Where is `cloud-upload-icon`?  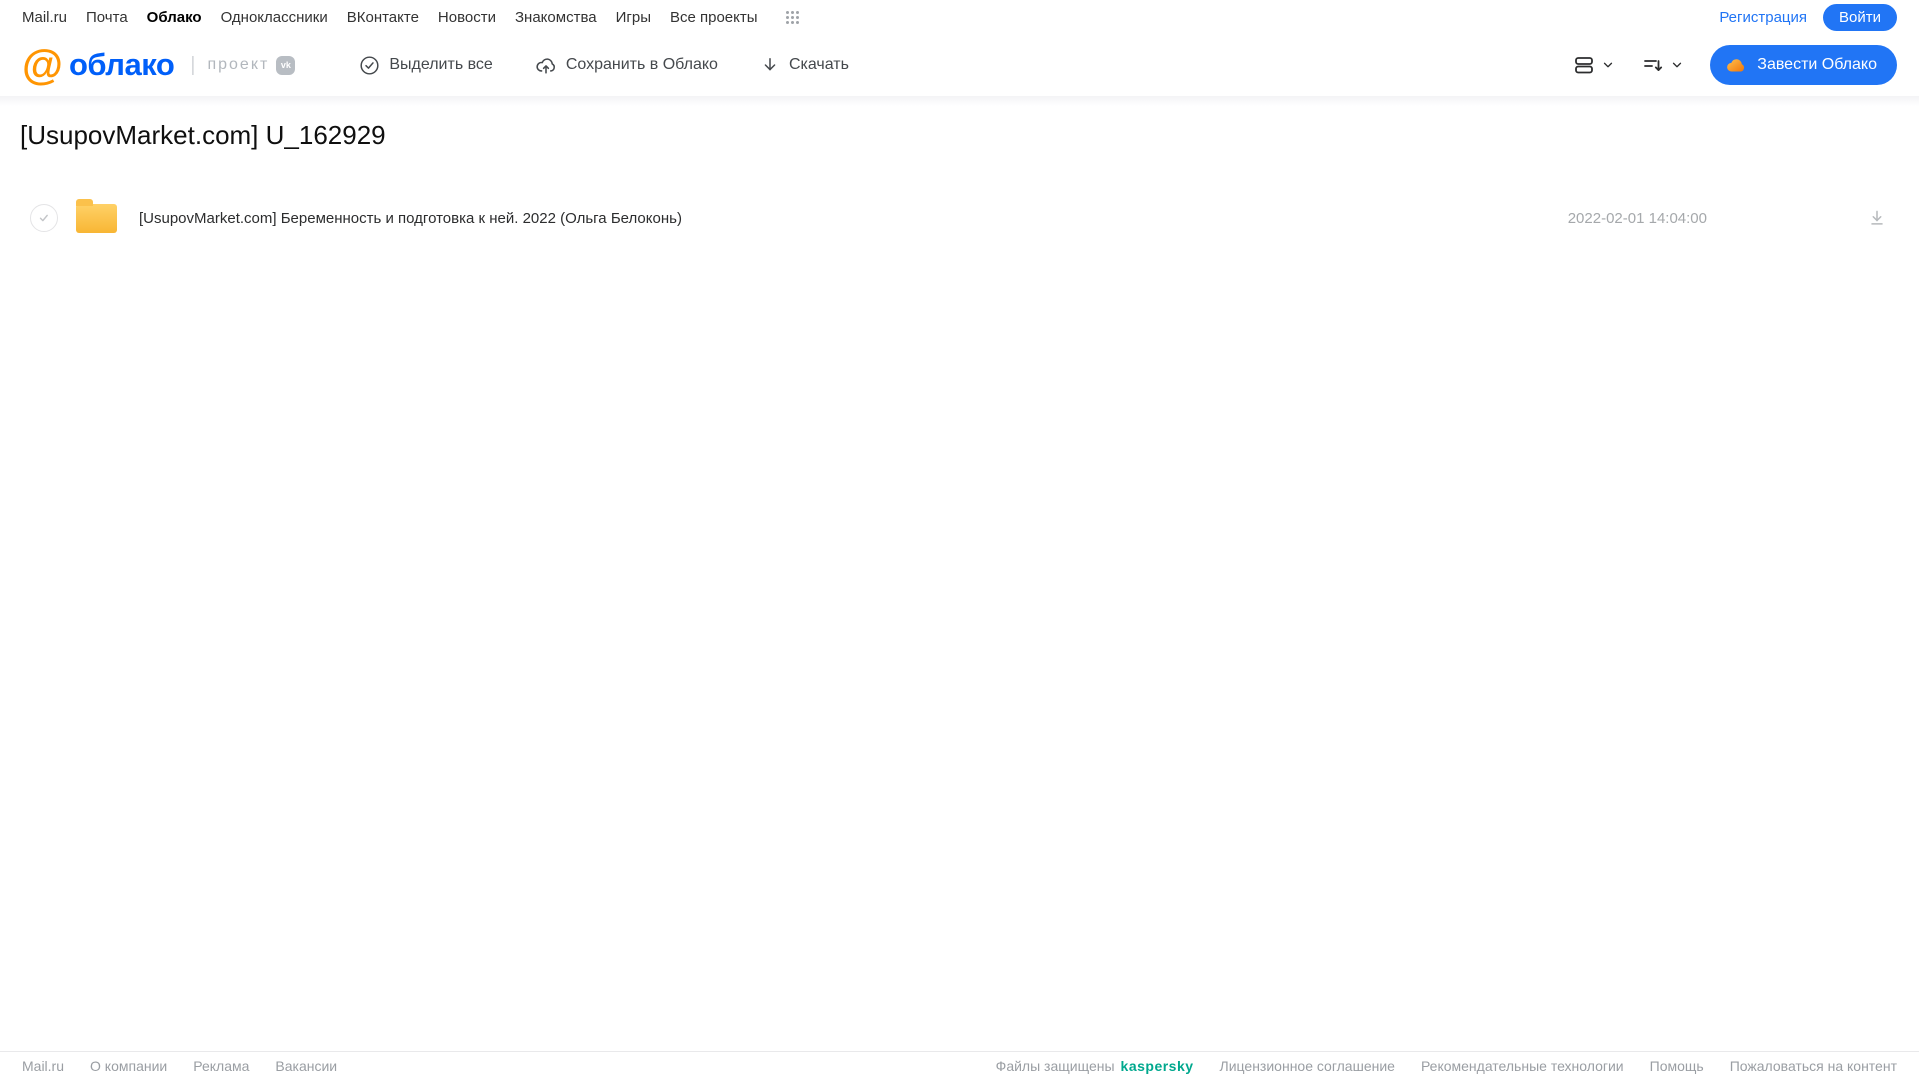
cloud-upload-icon is located at coordinates (546, 65).